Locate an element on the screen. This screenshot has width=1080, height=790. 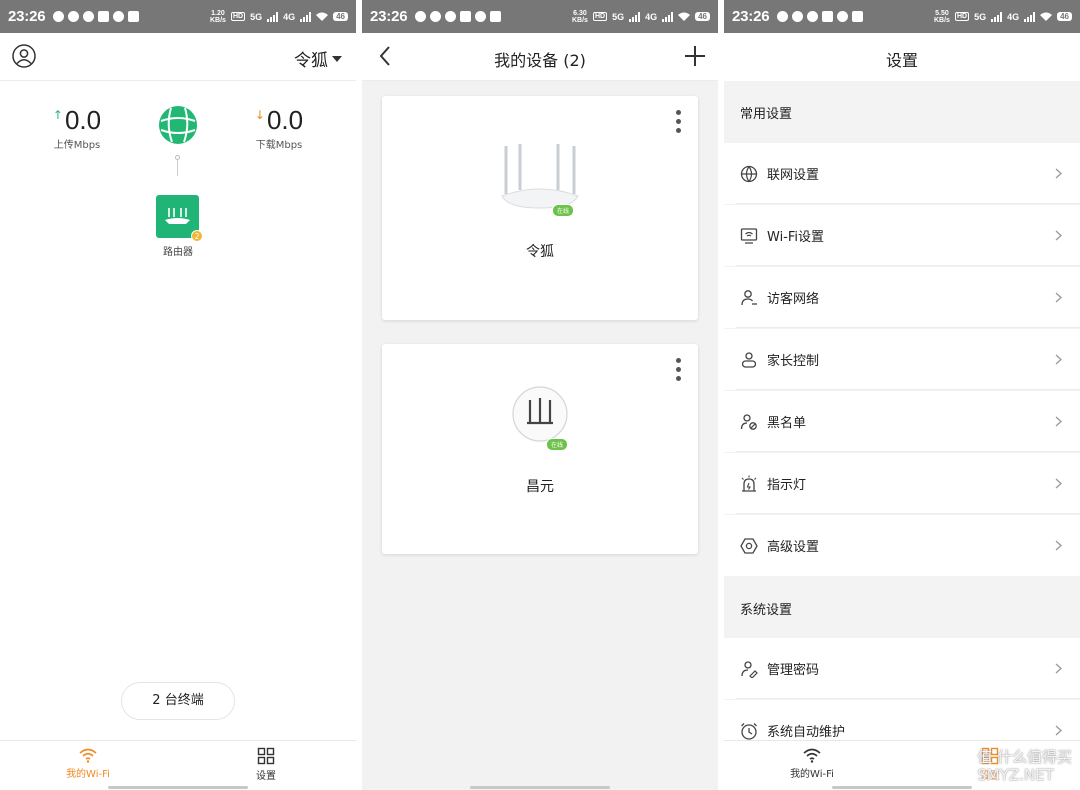
guest-icon is located at coordinates (749, 298).